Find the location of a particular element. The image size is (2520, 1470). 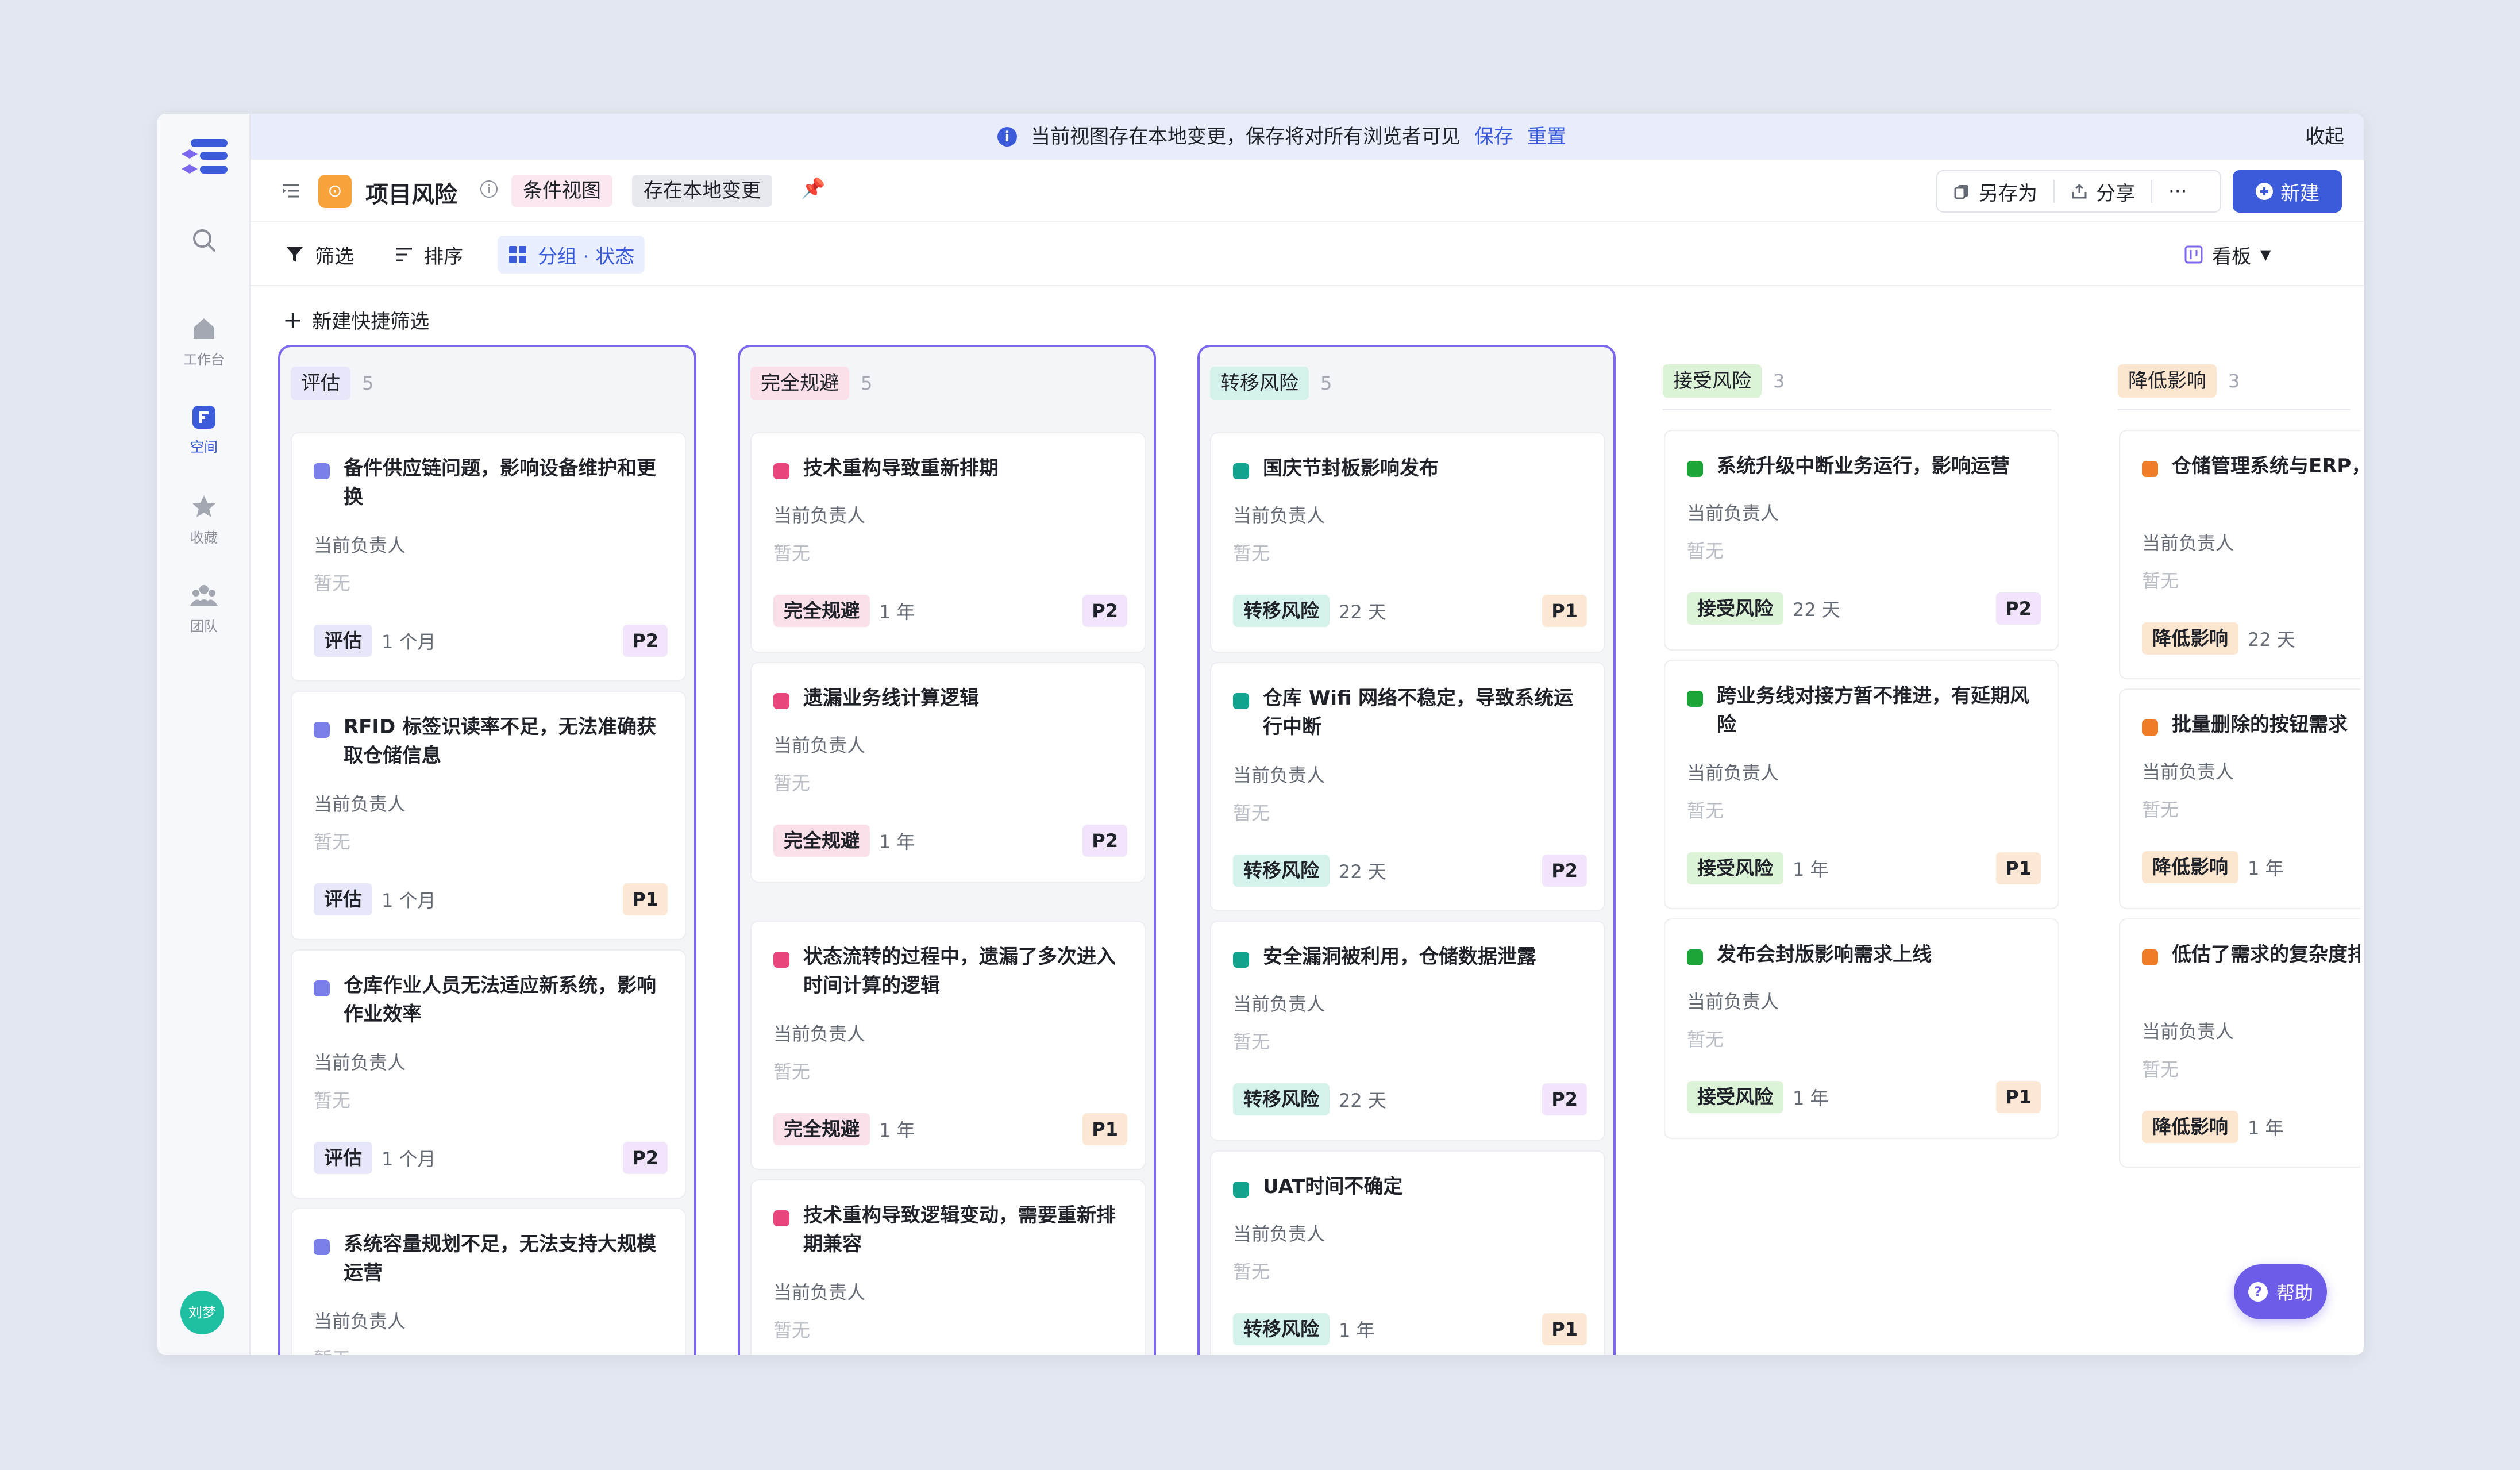

column-status-tag: 完全规避 is located at coordinates (800, 383).